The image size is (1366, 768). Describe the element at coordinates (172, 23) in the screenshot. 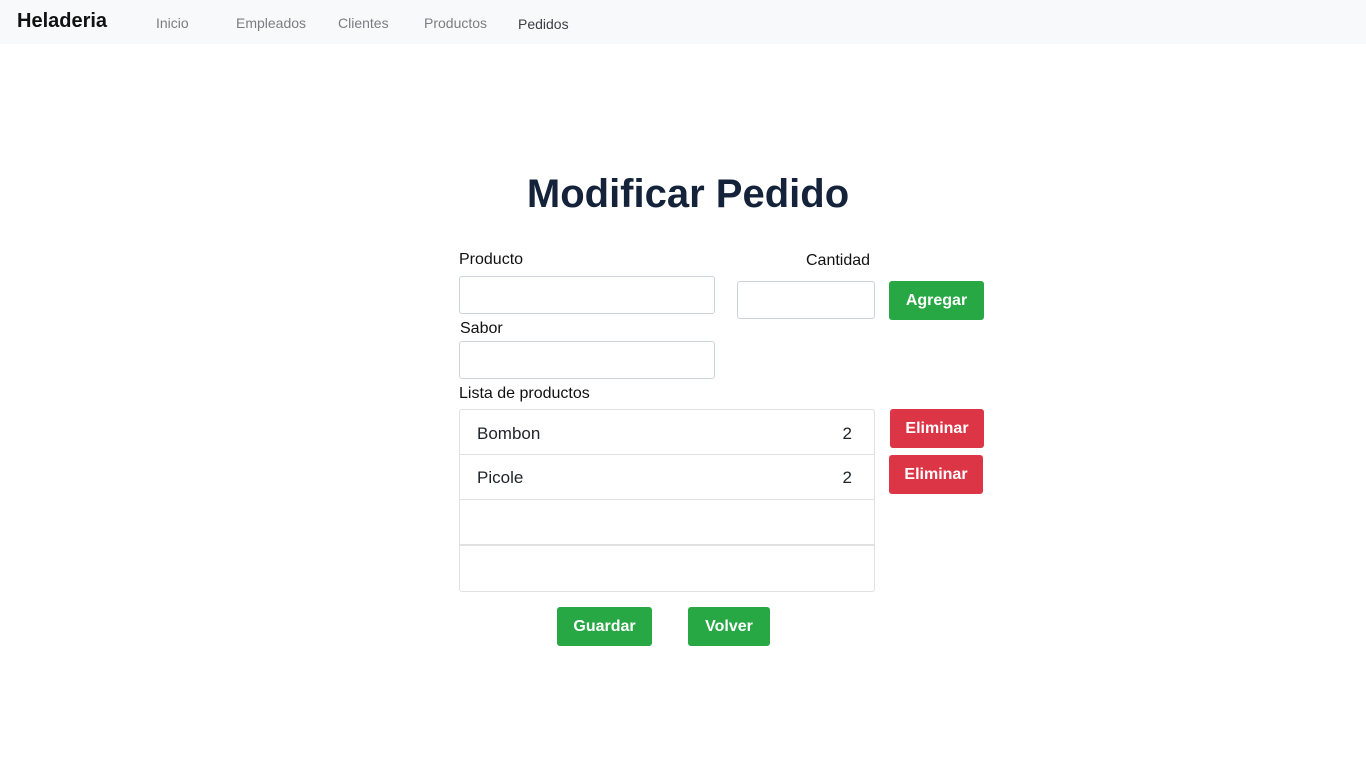

I see `nav-link-inicio: Inicio` at that location.